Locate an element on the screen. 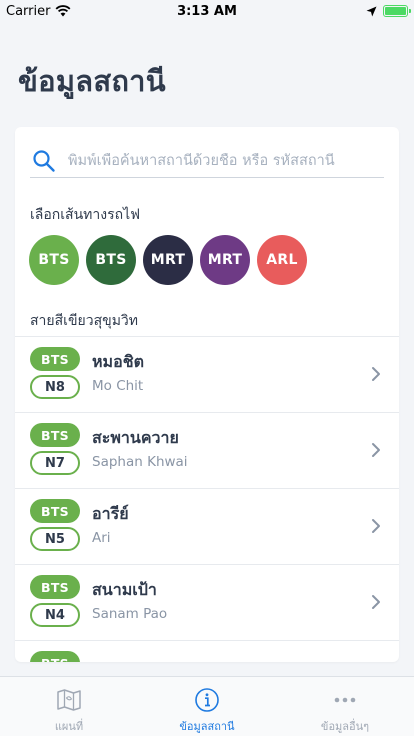 Image resolution: width=414 pixels, height=736 pixels. search-input is located at coordinates (218, 160).